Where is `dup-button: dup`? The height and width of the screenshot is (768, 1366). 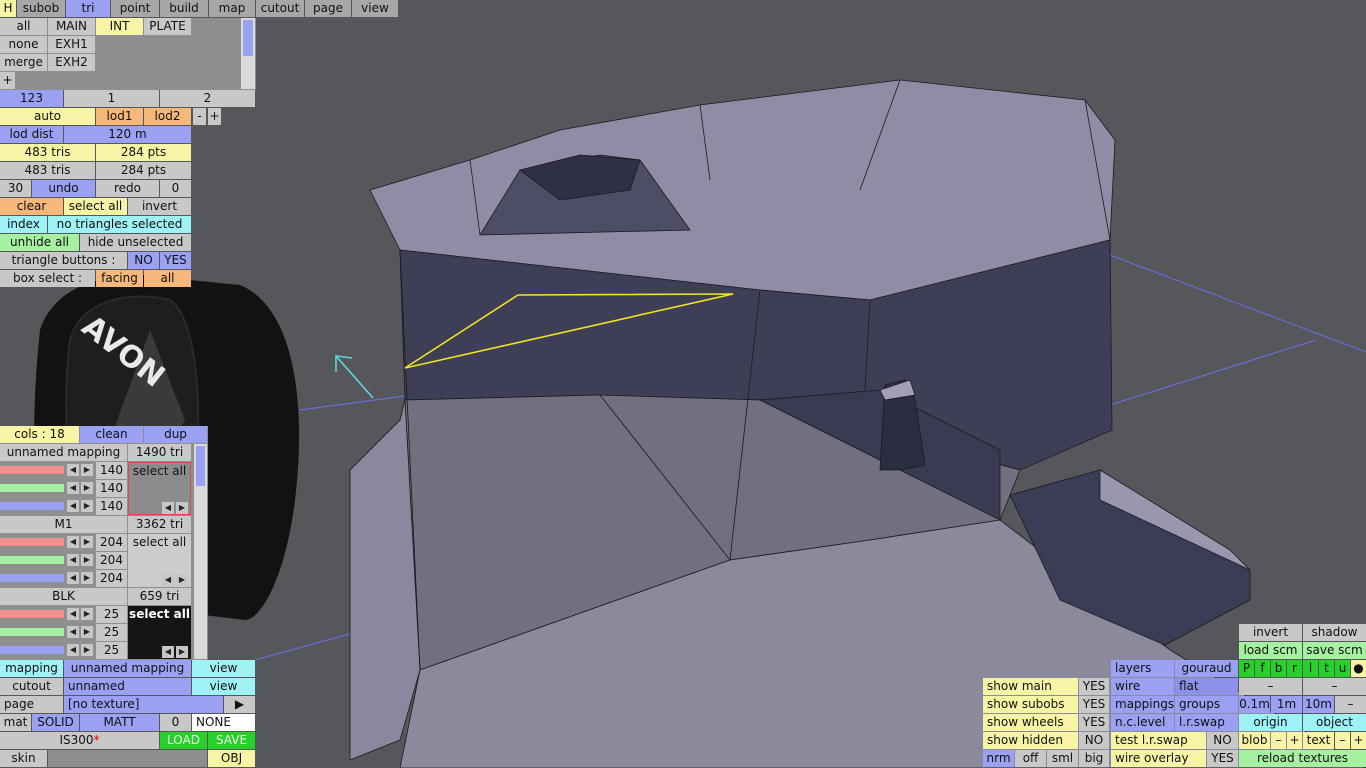
dup-button: dup is located at coordinates (175, 434).